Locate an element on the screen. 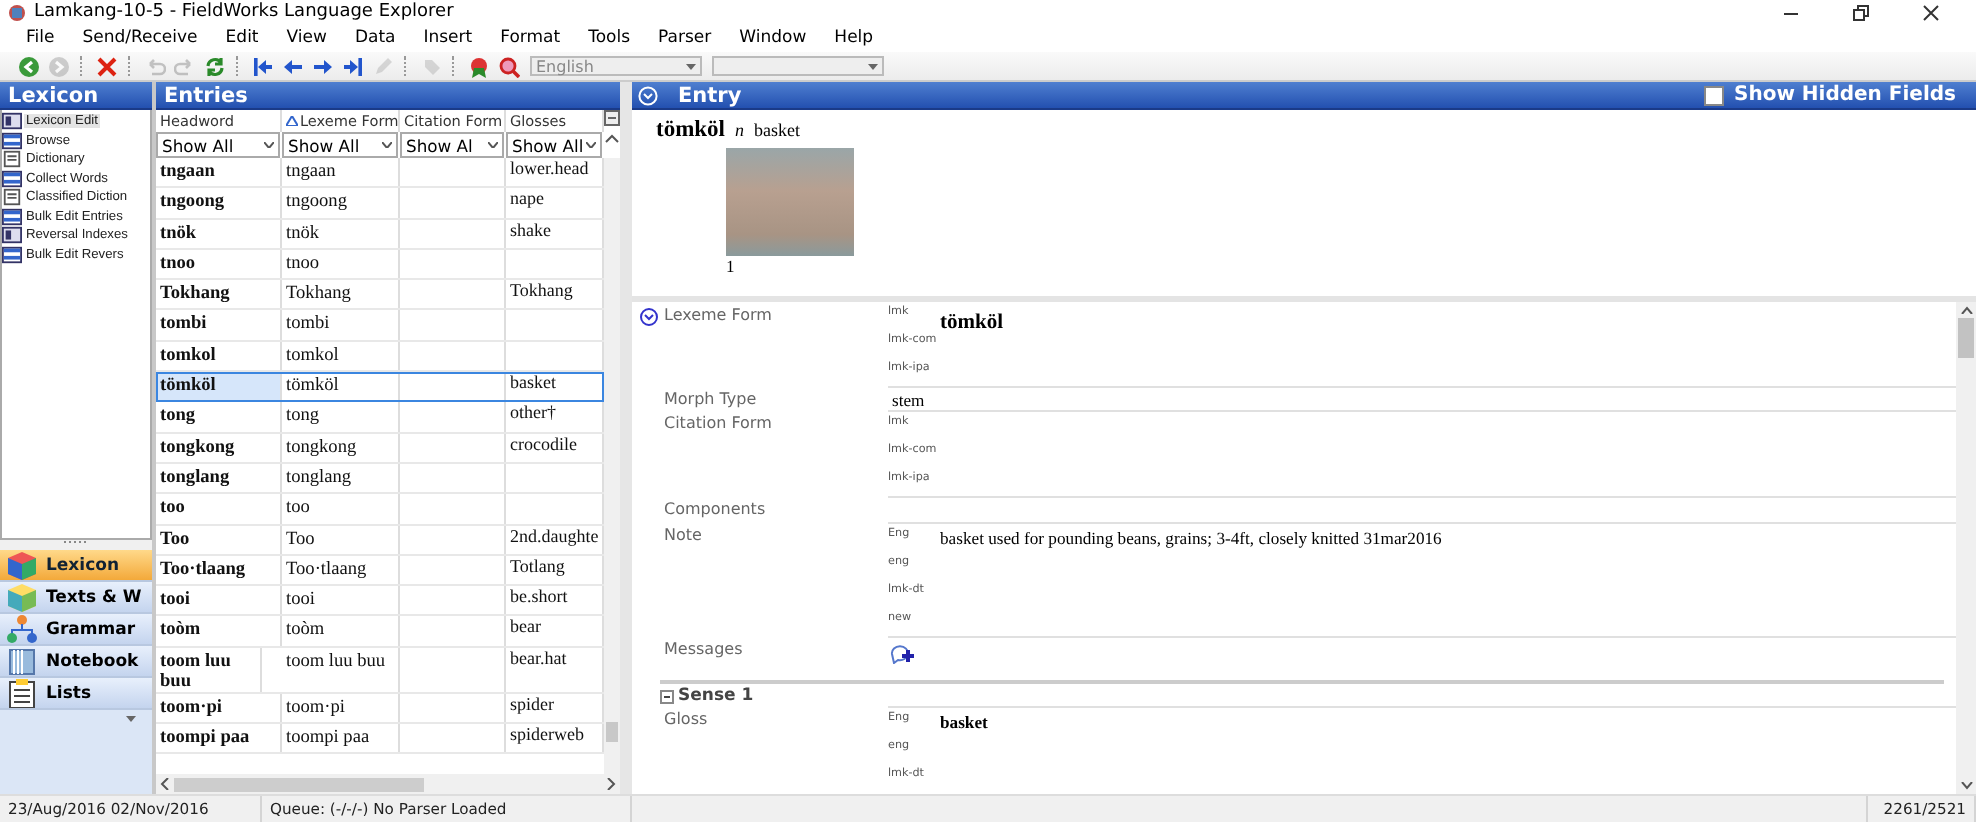  menu-item: Send/Receive is located at coordinates (140, 38).